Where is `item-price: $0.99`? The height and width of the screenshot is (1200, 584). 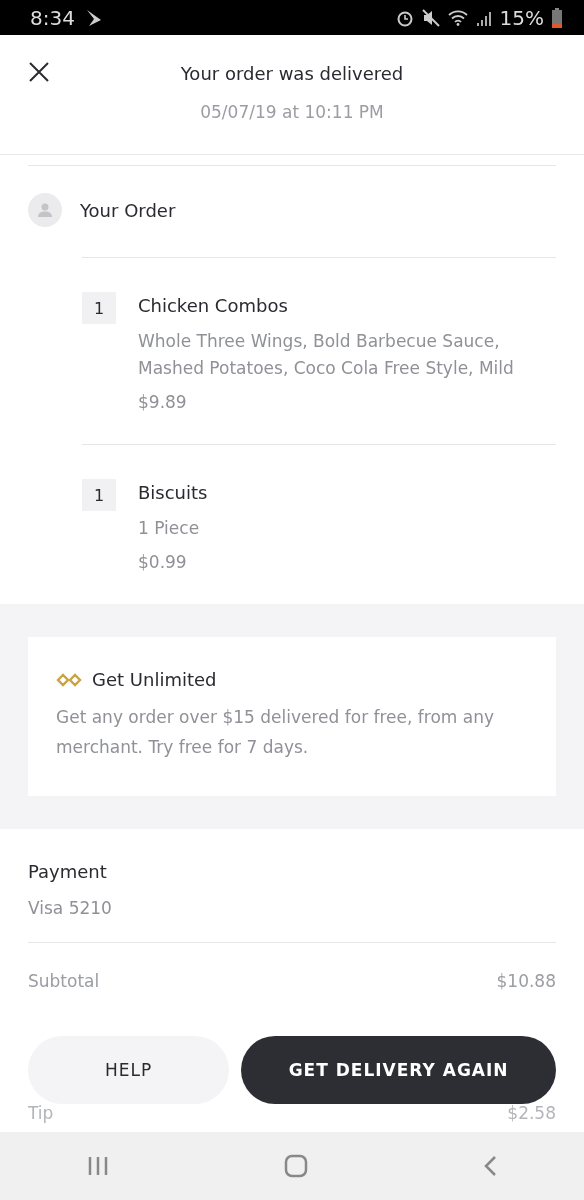 item-price: $0.99 is located at coordinates (163, 562).